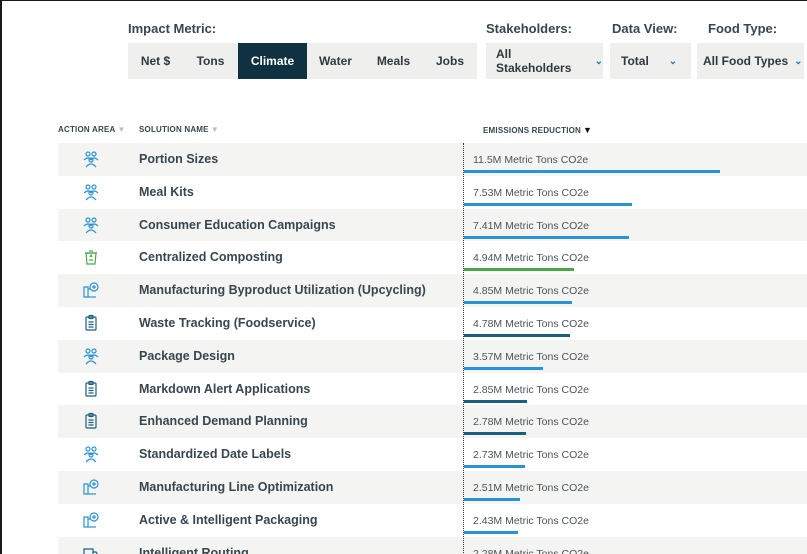  I want to click on metric-water-button: Water, so click(335, 61).